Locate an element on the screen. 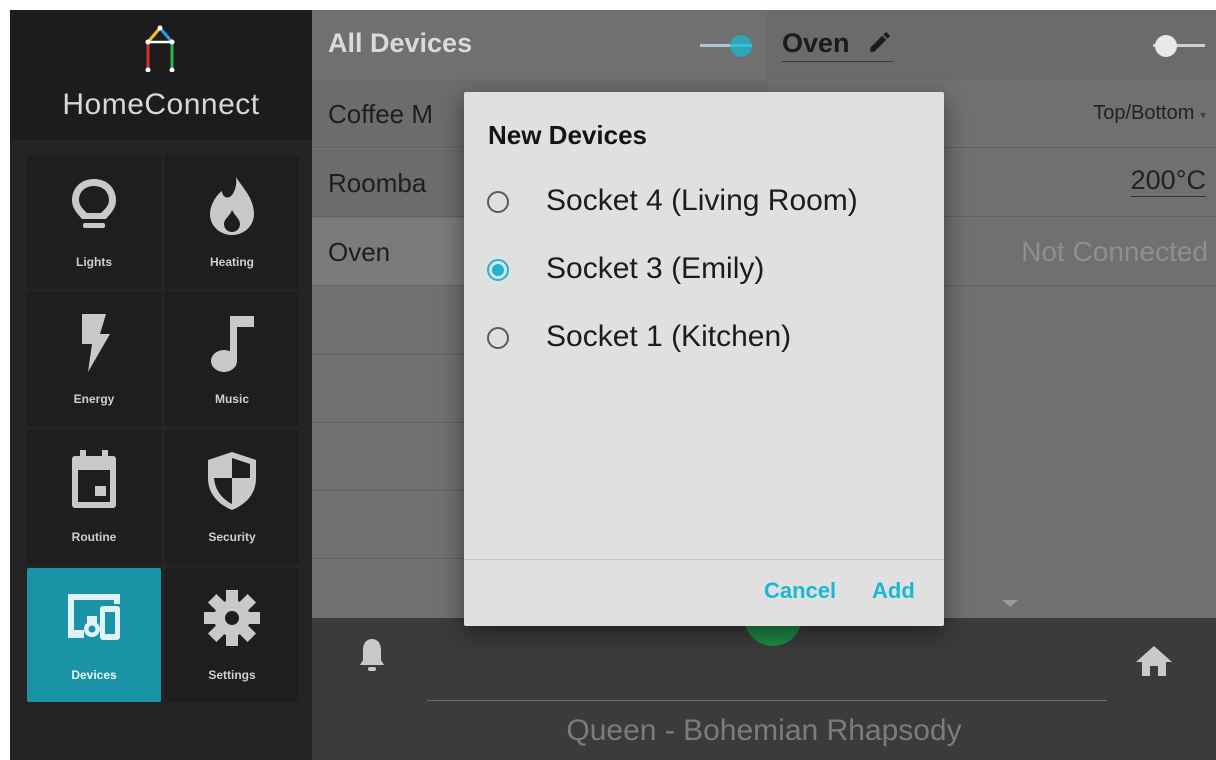 Image resolution: width=1216 pixels, height=760 pixels. pencil-icon is located at coordinates (880, 42).